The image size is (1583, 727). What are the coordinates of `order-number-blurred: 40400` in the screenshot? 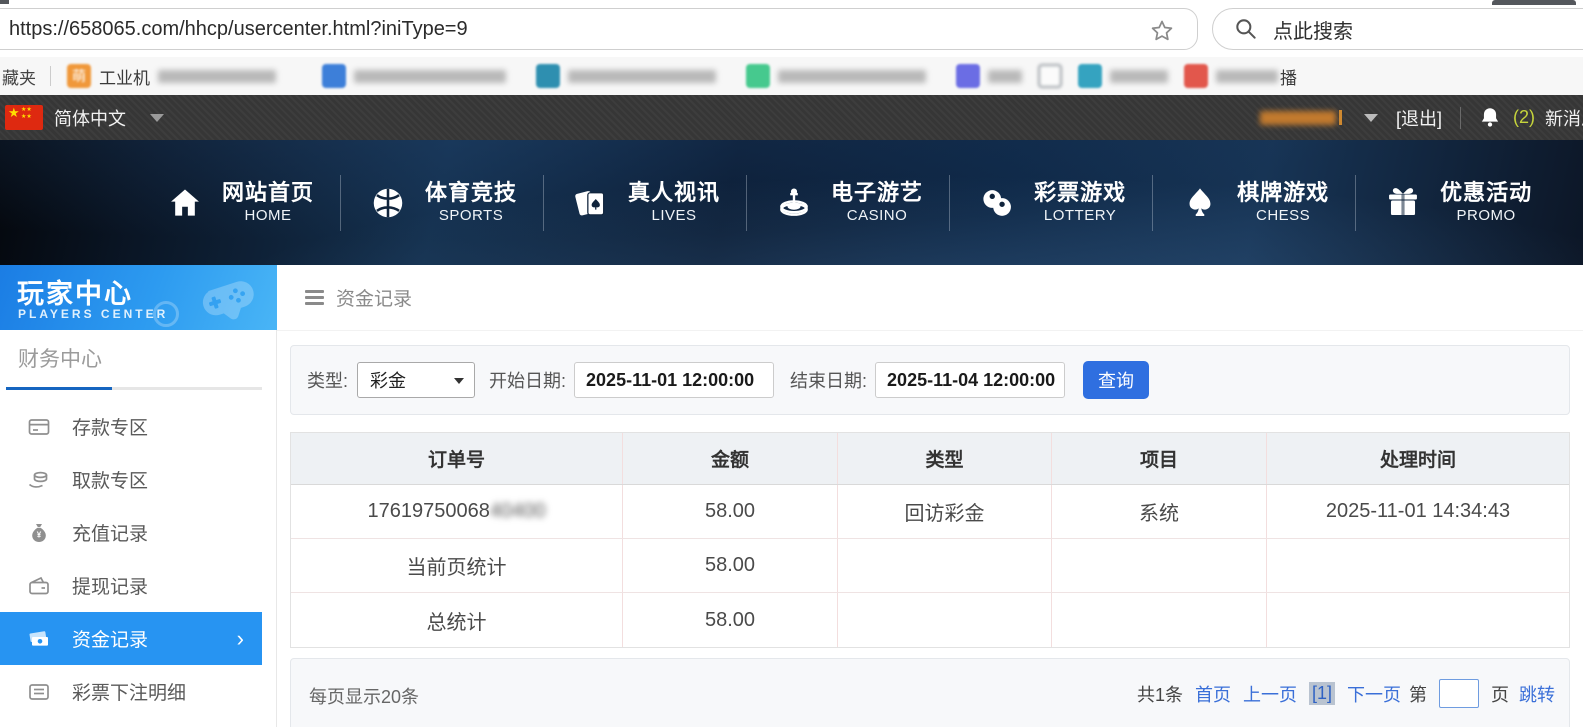 It's located at (517, 511).